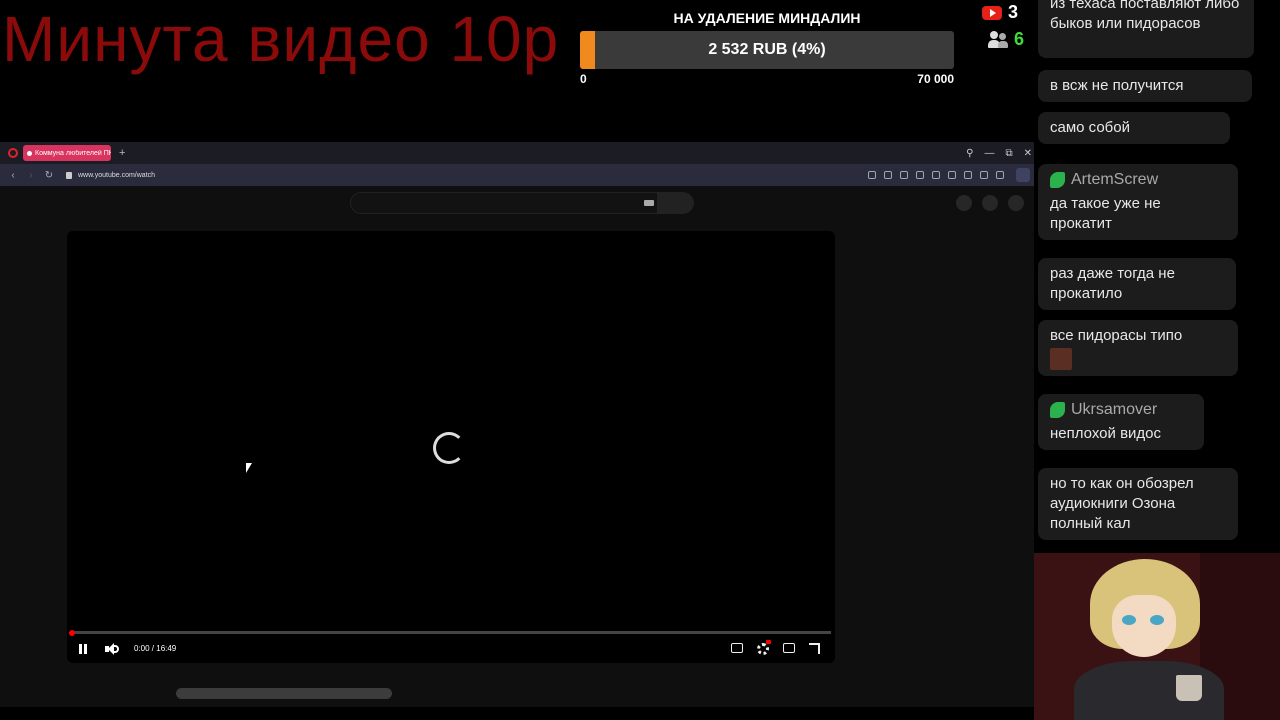 The width and height of the screenshot is (1280, 720). I want to click on chat-message: ArtemScrew да такое уже не прокатит, so click(1138, 202).